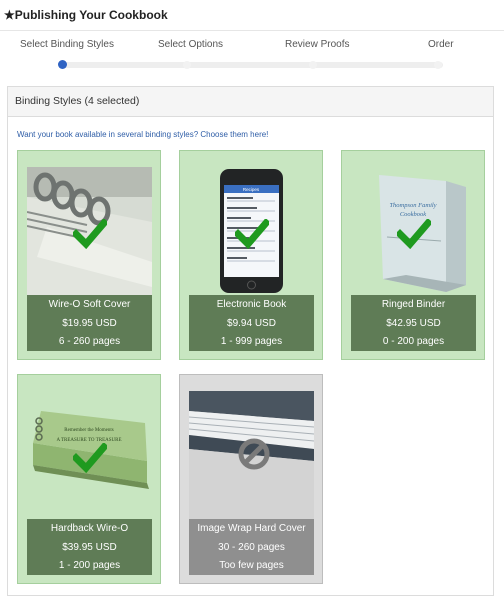  Describe the element at coordinates (413, 304) in the screenshot. I see `binding-name: Ringed Binder` at that location.